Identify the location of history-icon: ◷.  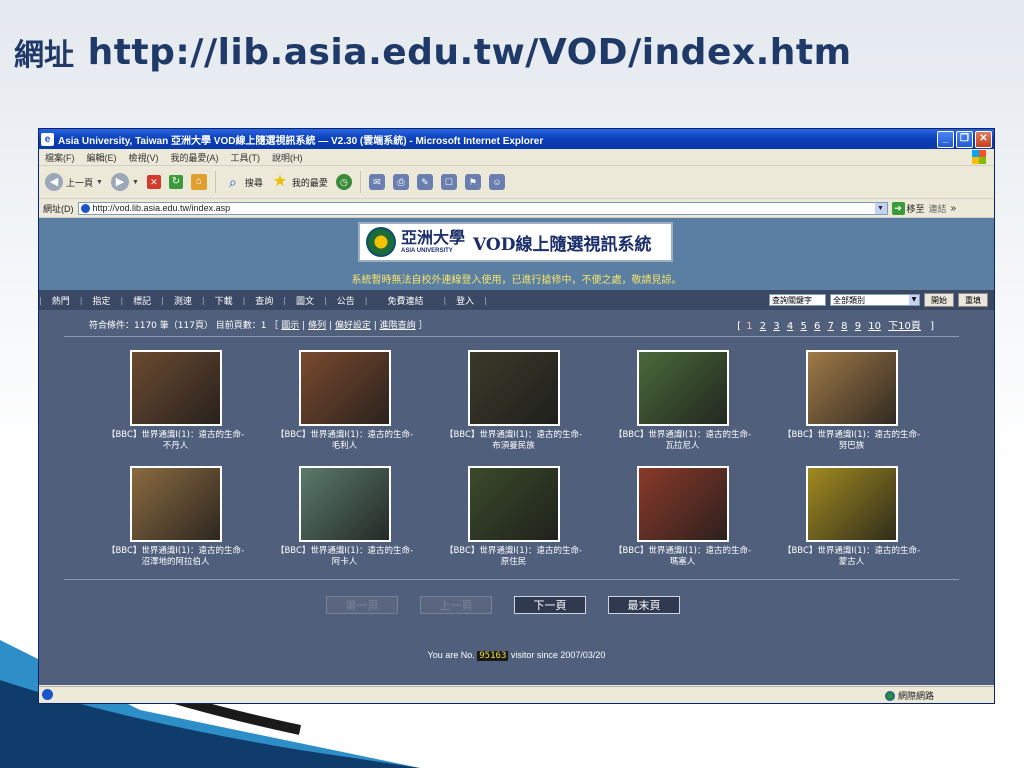
(343, 182).